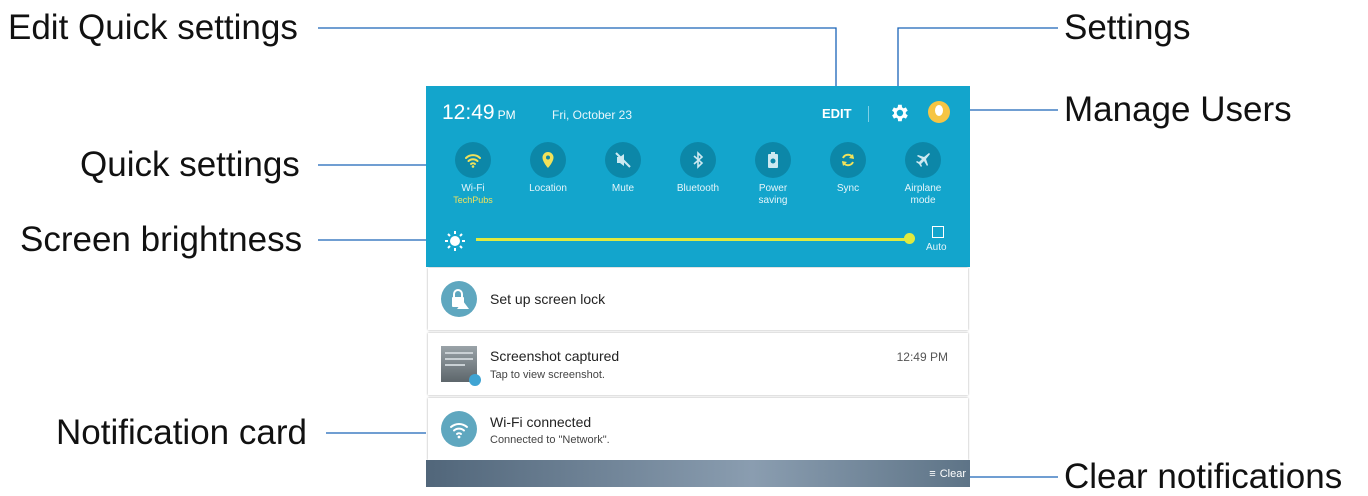 The height and width of the screenshot is (496, 1368). I want to click on power-saving-icon, so click(773, 160).